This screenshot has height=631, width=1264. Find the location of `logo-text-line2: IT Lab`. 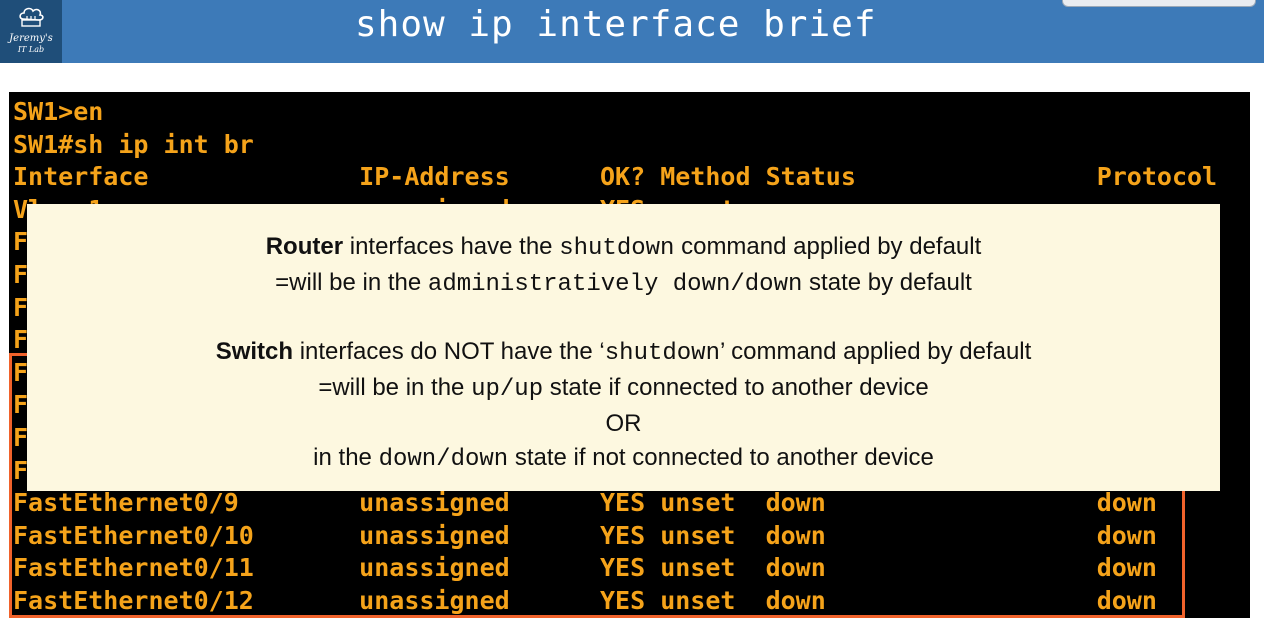

logo-text-line2: IT Lab is located at coordinates (31, 49).